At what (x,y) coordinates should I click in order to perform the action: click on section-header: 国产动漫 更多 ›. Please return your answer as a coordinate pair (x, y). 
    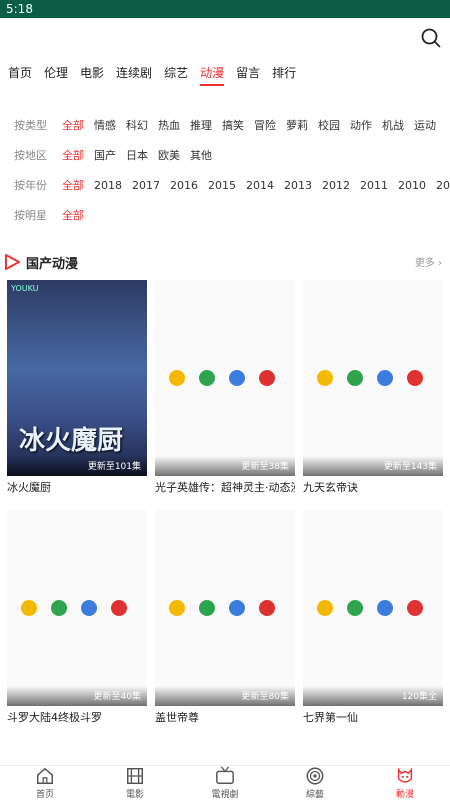
    Looking at the image, I should click on (225, 262).